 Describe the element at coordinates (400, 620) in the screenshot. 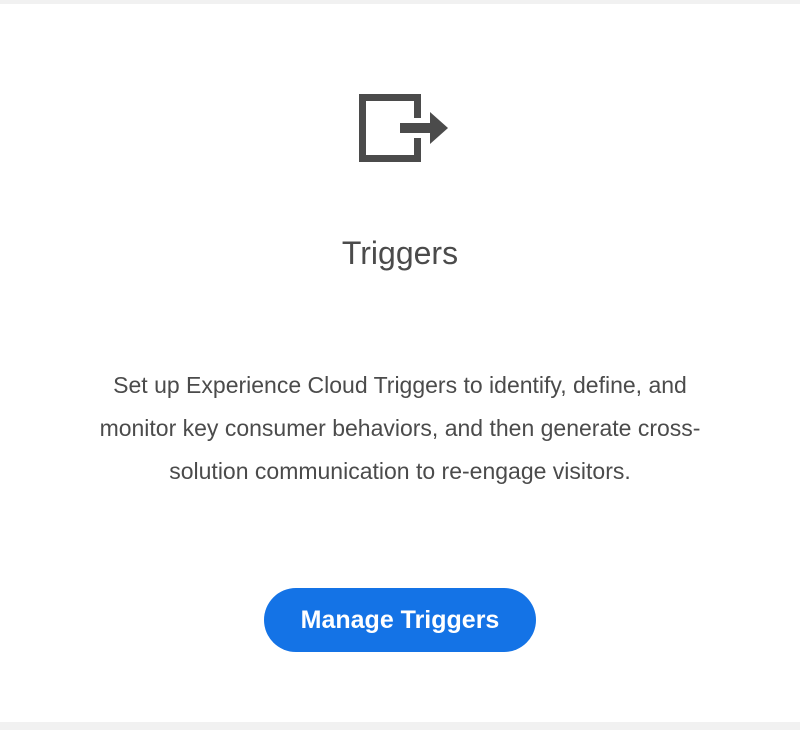

I see `manage-triggers-button: Manage Triggers` at that location.